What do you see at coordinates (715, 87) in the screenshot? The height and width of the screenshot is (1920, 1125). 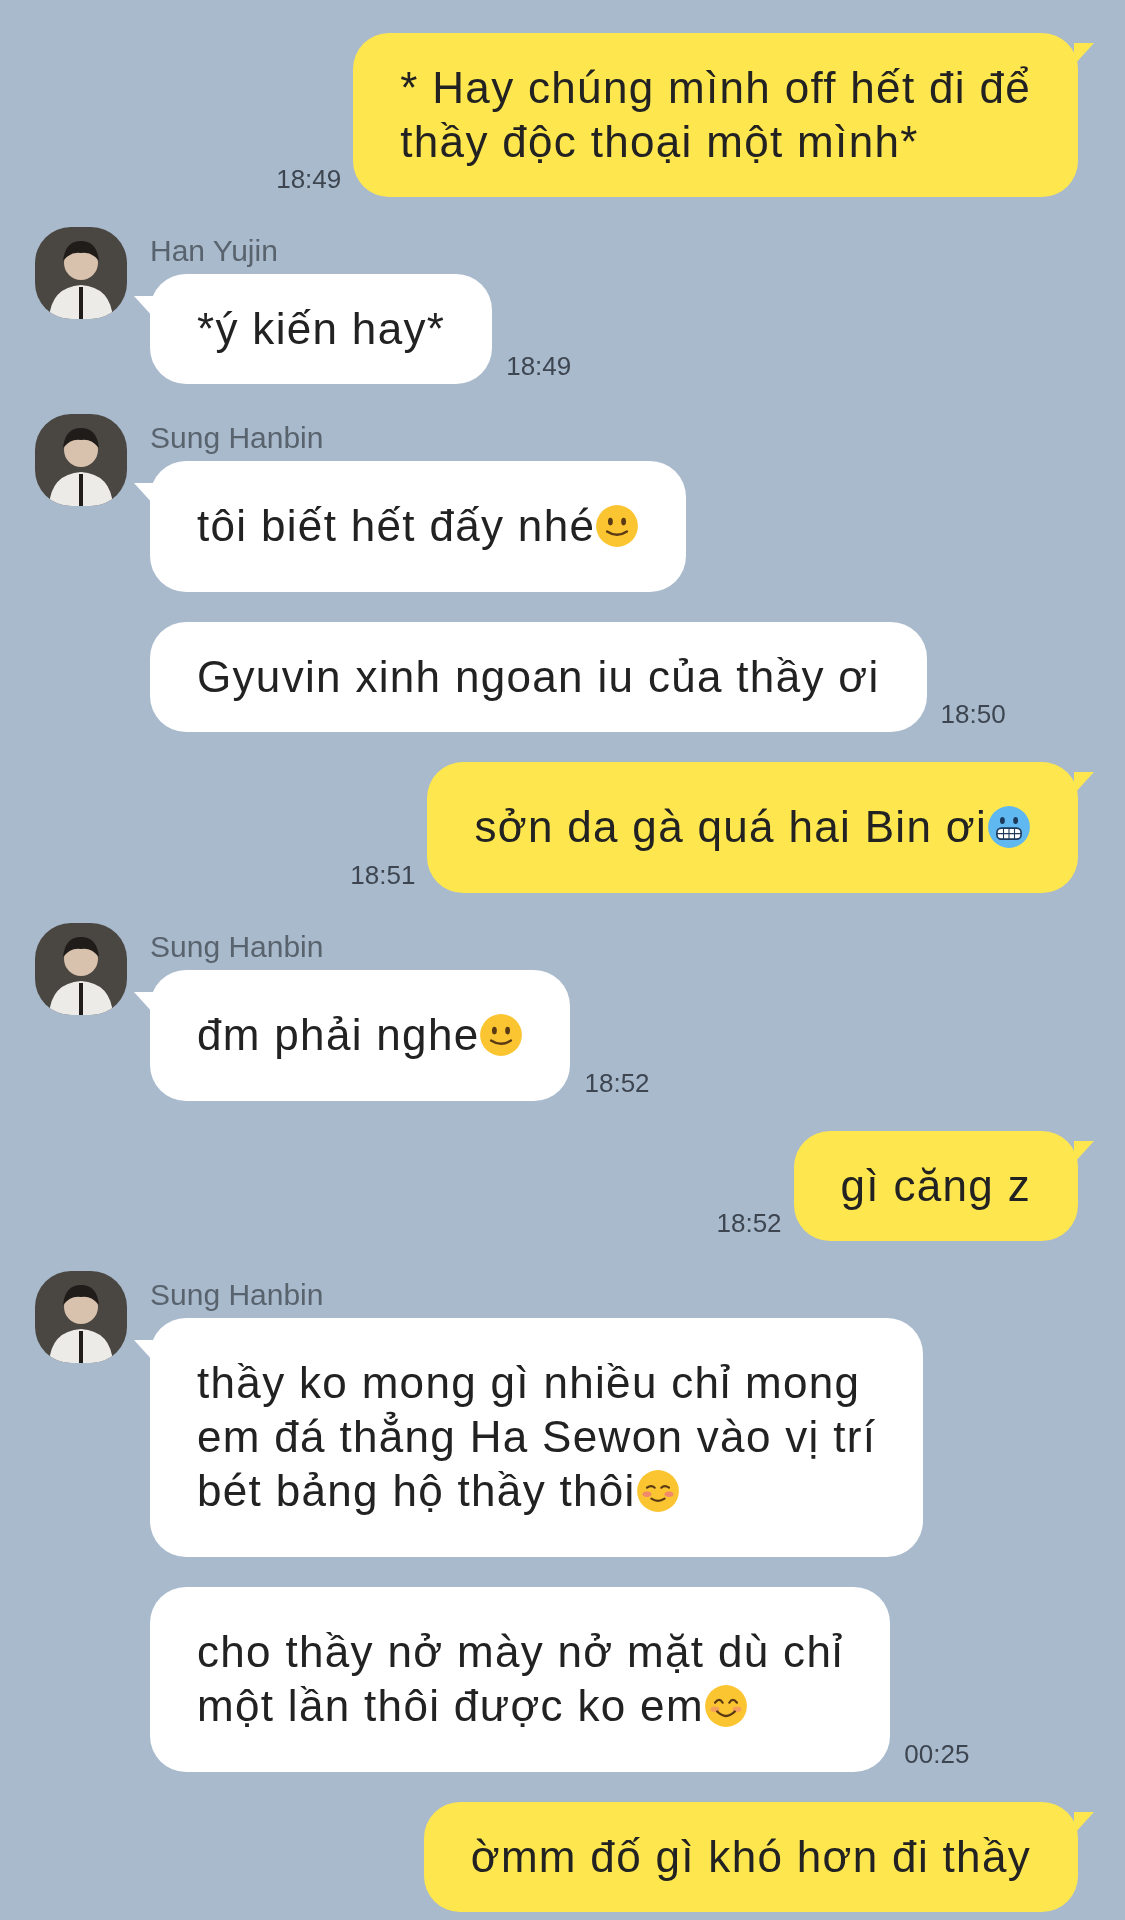 I see `message-text: * Hay chúng mình off hết đi để` at bounding box center [715, 87].